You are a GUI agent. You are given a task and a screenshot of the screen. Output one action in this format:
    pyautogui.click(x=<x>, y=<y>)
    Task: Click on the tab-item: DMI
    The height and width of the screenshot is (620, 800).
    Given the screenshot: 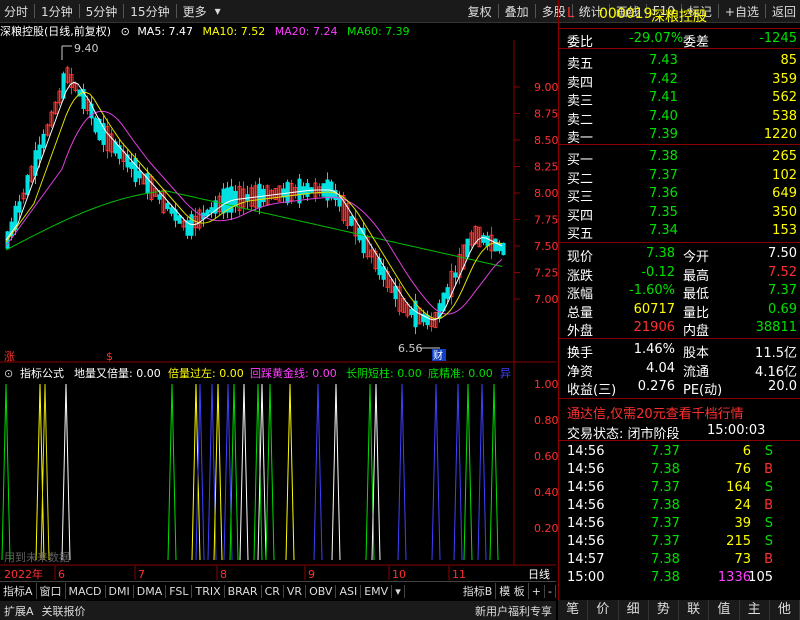 What is the action you would take?
    pyautogui.click(x=120, y=591)
    